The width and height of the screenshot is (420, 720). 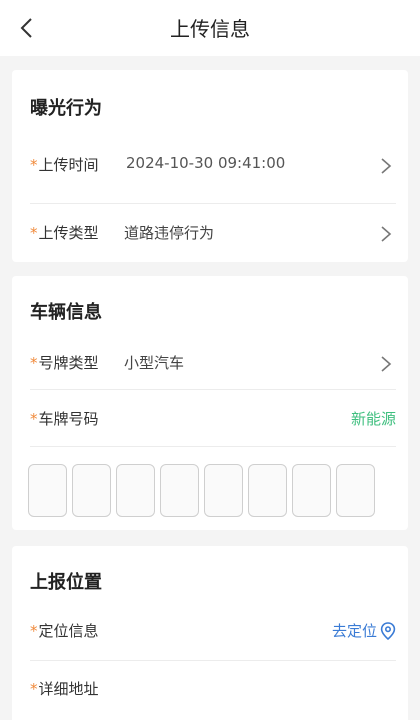 I want to click on upload-type-label-text: 上传类型, so click(x=68, y=233).